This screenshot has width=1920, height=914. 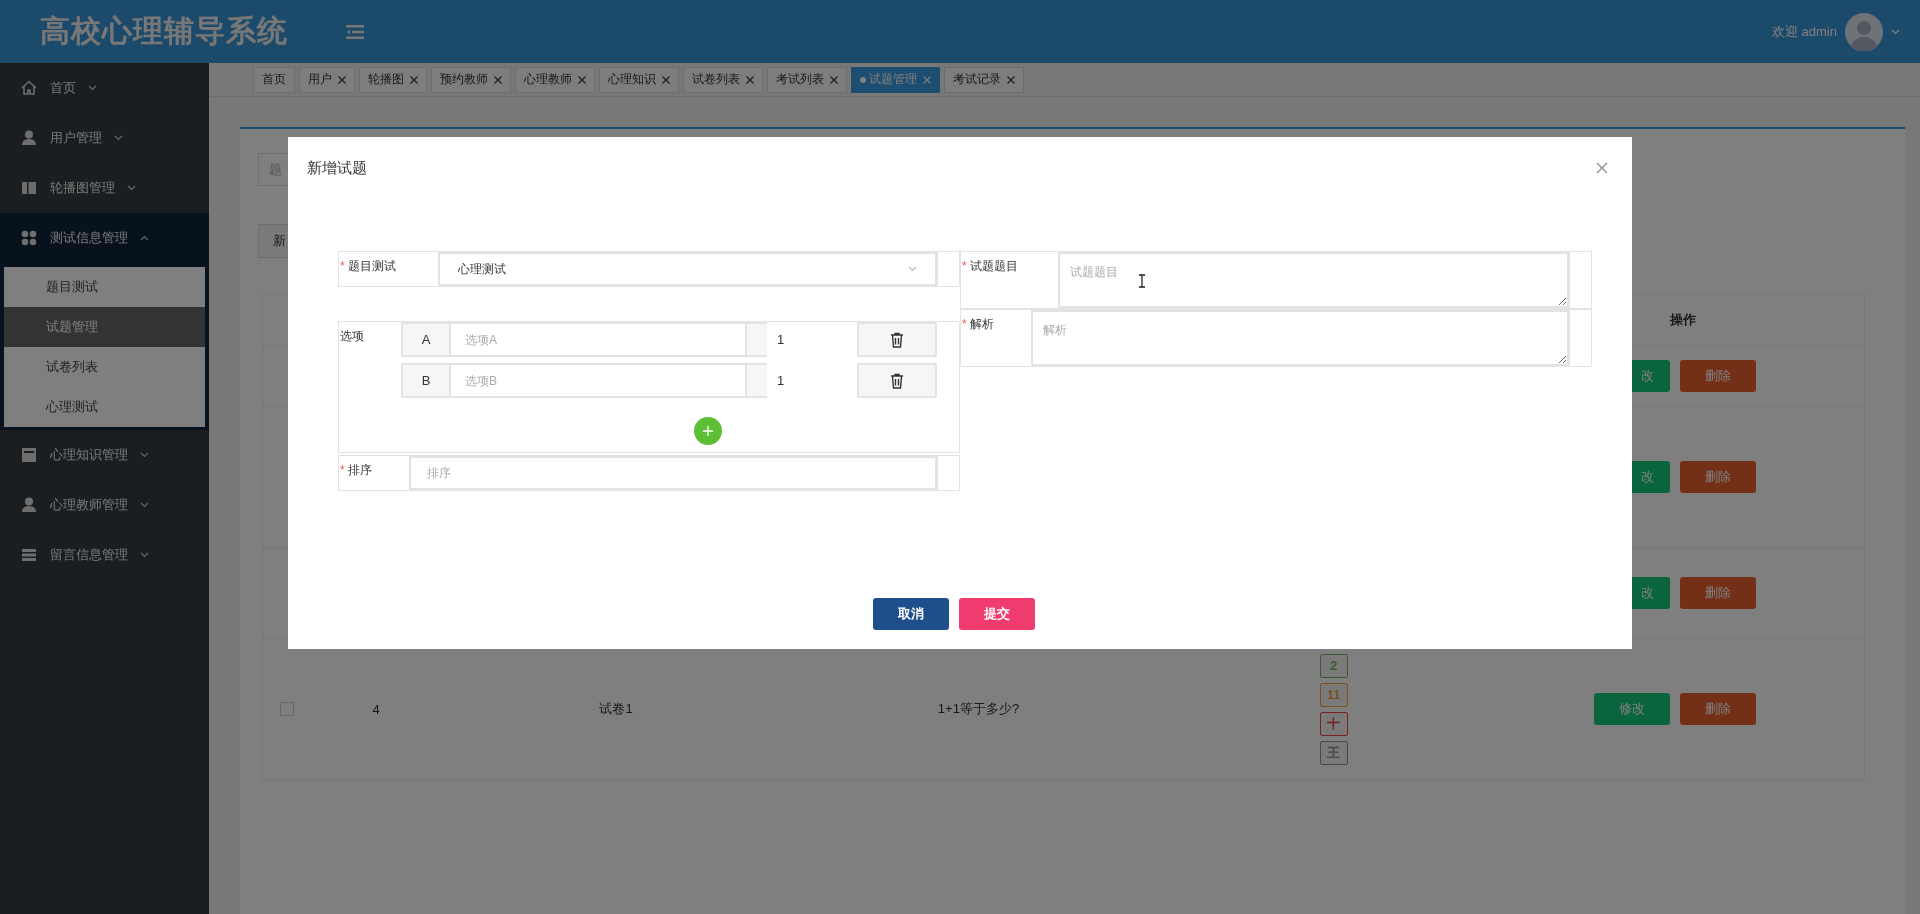 What do you see at coordinates (29, 555) in the screenshot?
I see `list-icon` at bounding box center [29, 555].